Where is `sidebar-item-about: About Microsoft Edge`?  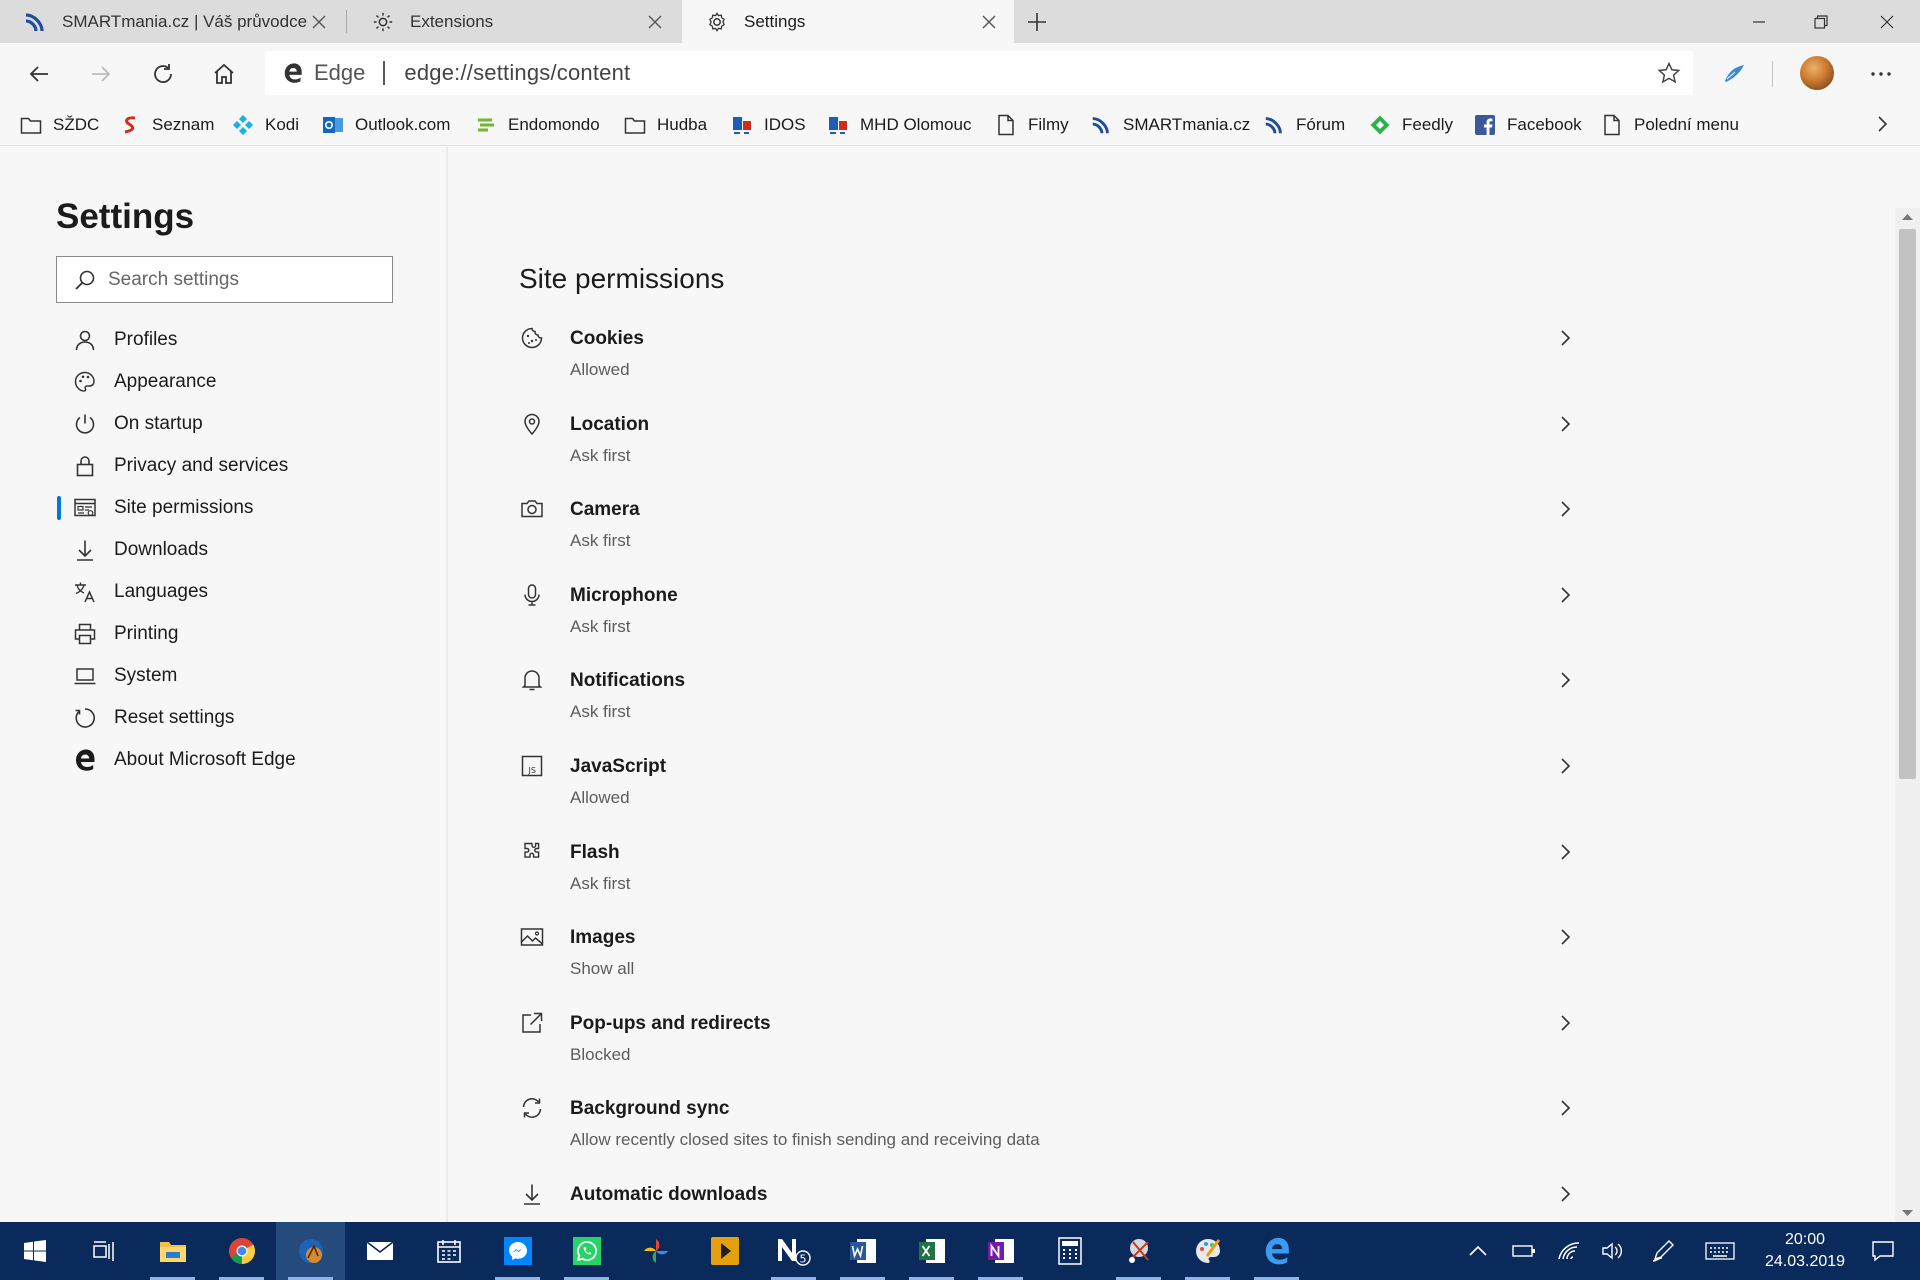
sidebar-item-about: About Microsoft Edge is located at coordinates (246, 760).